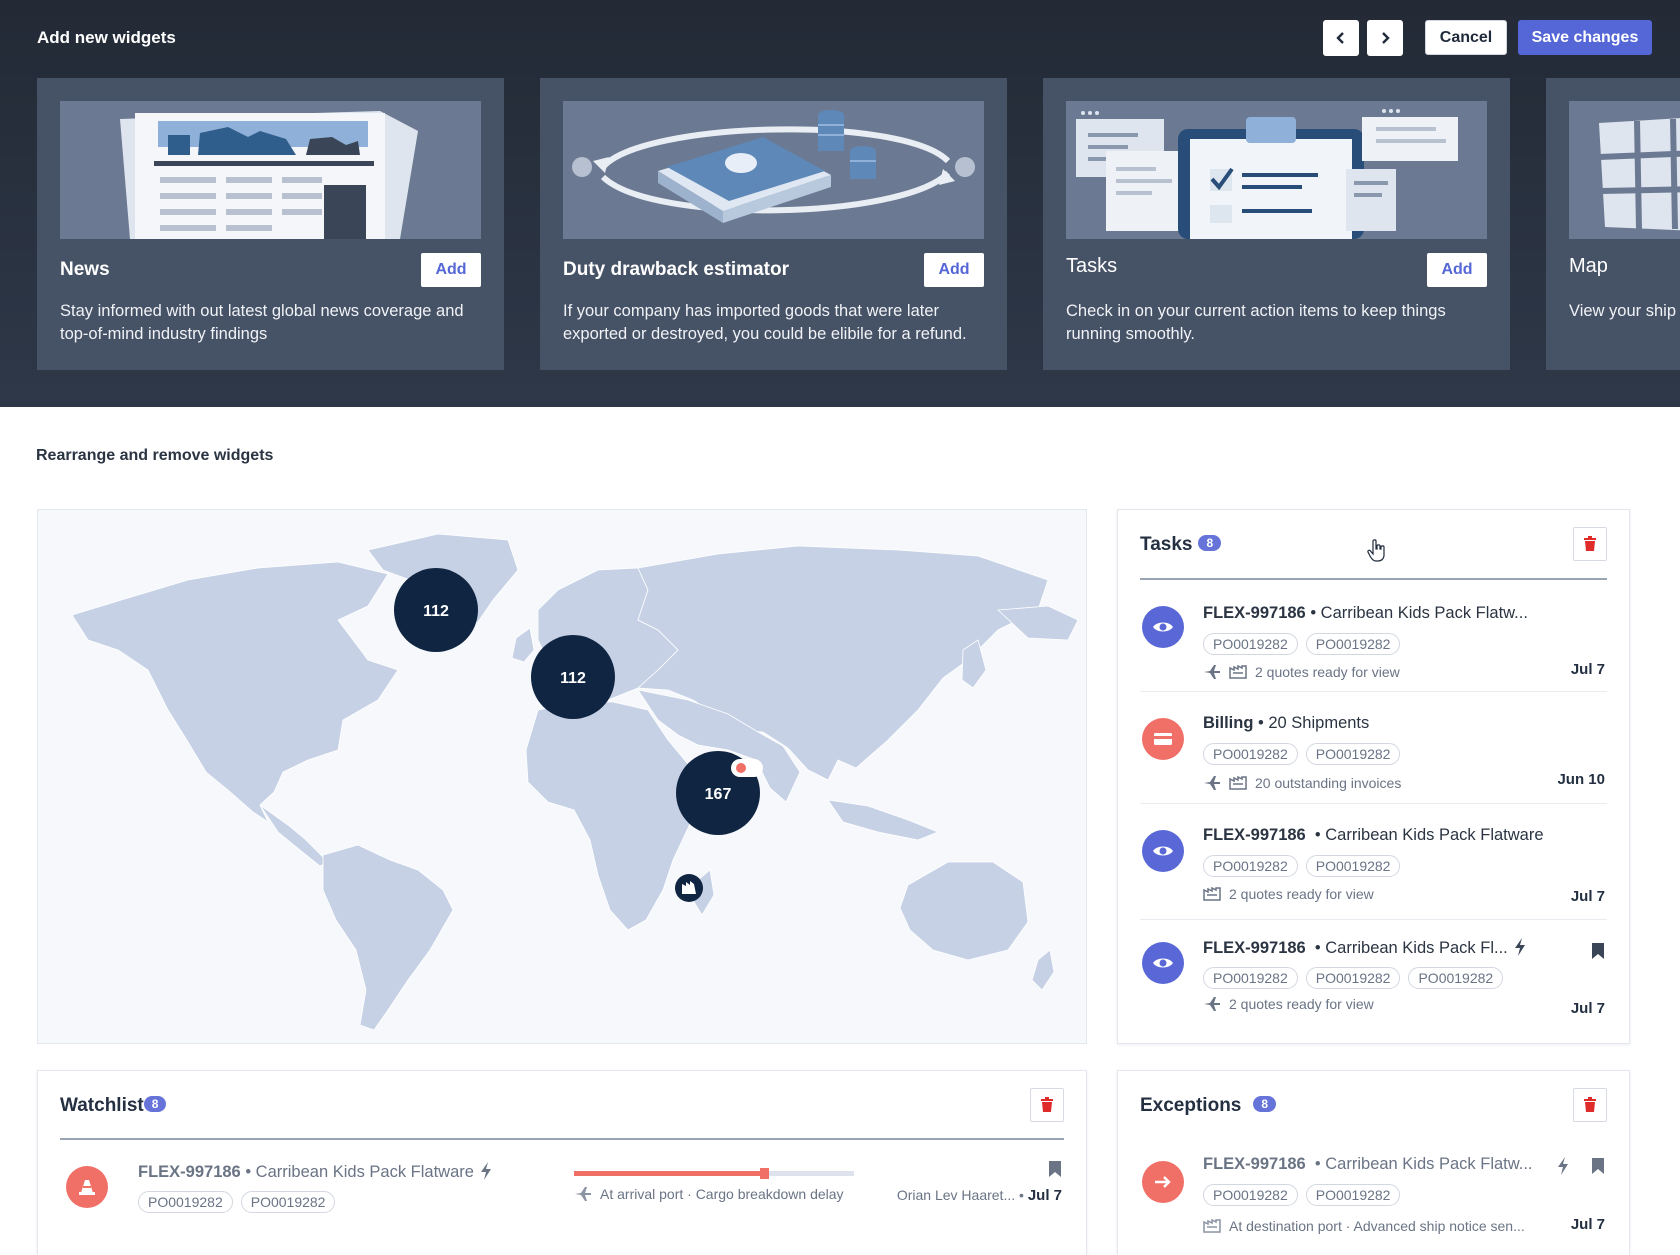  I want to click on hand-cursor-icon, so click(1376, 550).